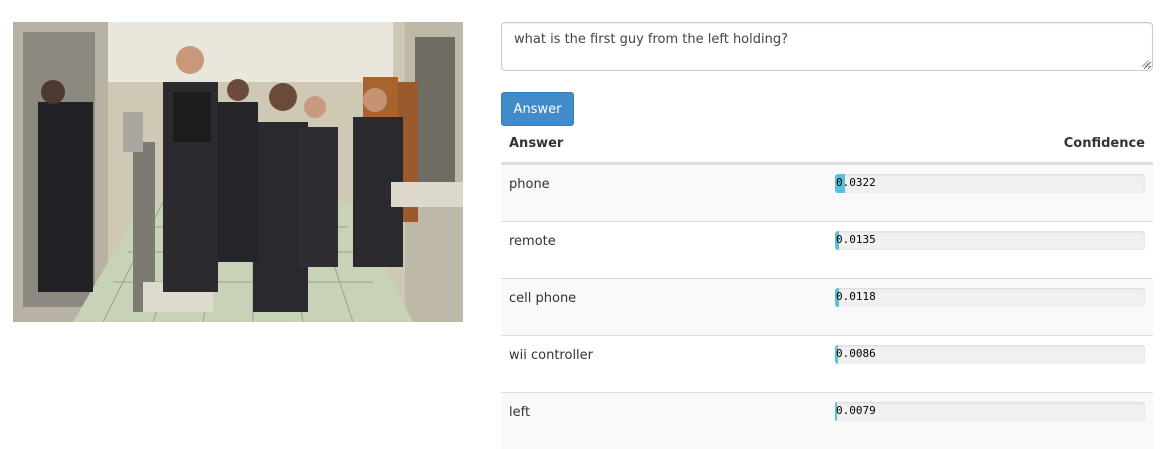 The image size is (1168, 449). Describe the element at coordinates (1145, 63) in the screenshot. I see `resize-grip-icon` at that location.